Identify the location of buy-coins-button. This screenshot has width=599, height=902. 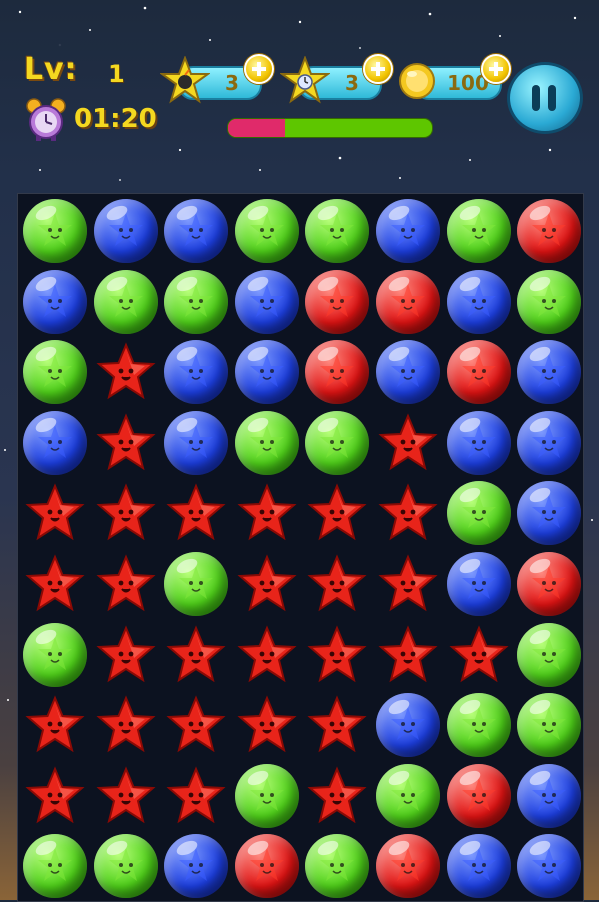
(496, 69).